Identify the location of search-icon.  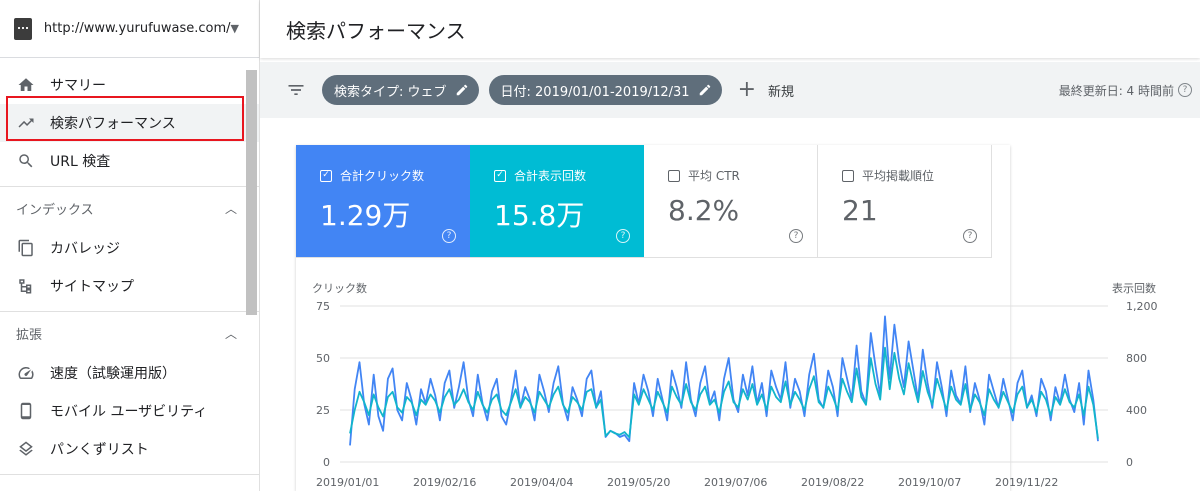
(26, 161).